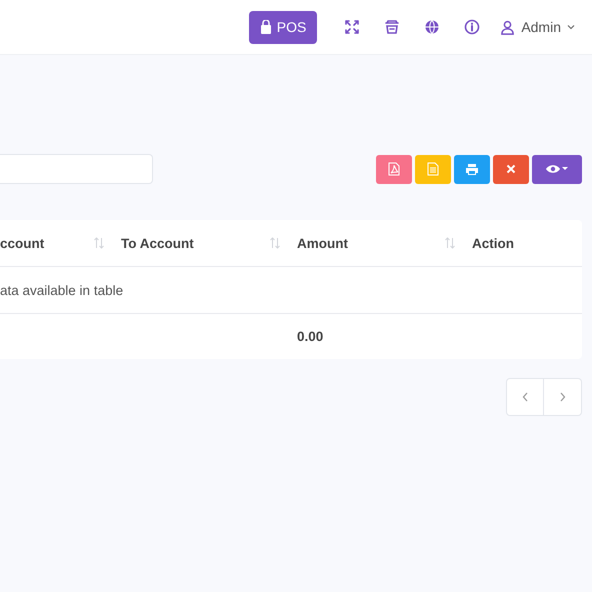 This screenshot has height=592, width=592. Describe the element at coordinates (283, 27) in the screenshot. I see `pos-button: POS` at that location.